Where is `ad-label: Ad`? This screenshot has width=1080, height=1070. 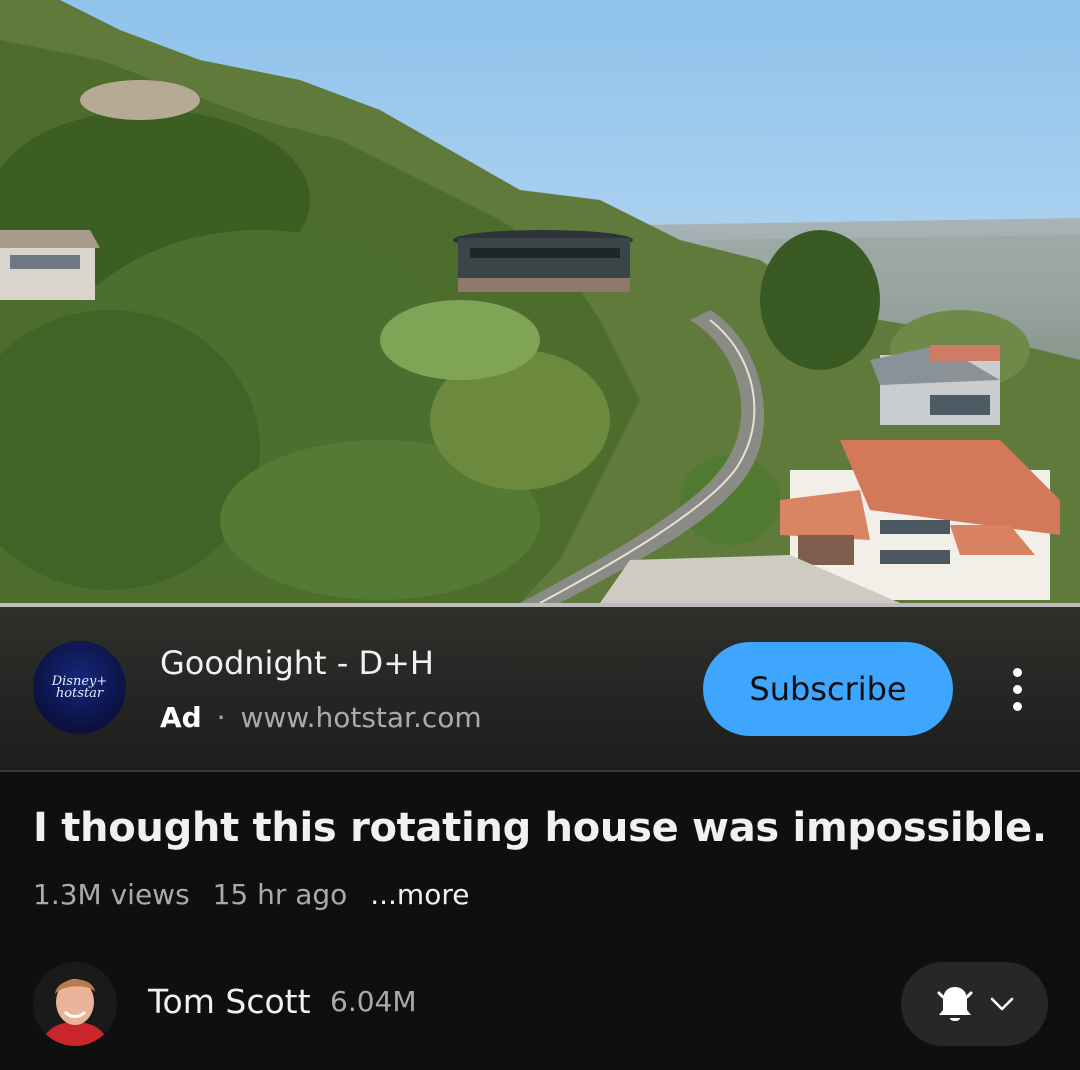 ad-label: Ad is located at coordinates (181, 717).